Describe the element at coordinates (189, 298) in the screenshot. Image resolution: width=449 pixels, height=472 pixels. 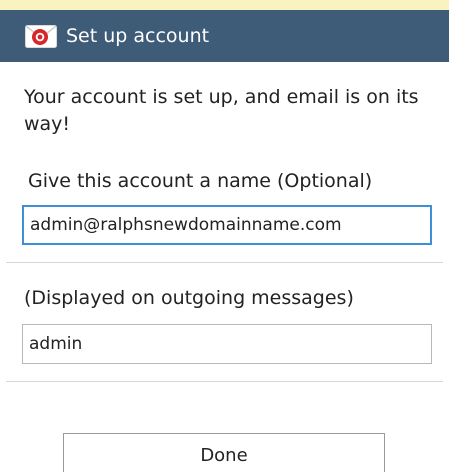
I see `display-name-label: (Displayed on outgoing messages)` at that location.